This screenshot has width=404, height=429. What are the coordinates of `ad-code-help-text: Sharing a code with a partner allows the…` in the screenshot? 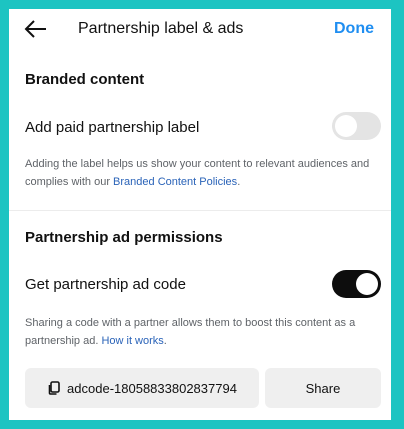 It's located at (200, 332).